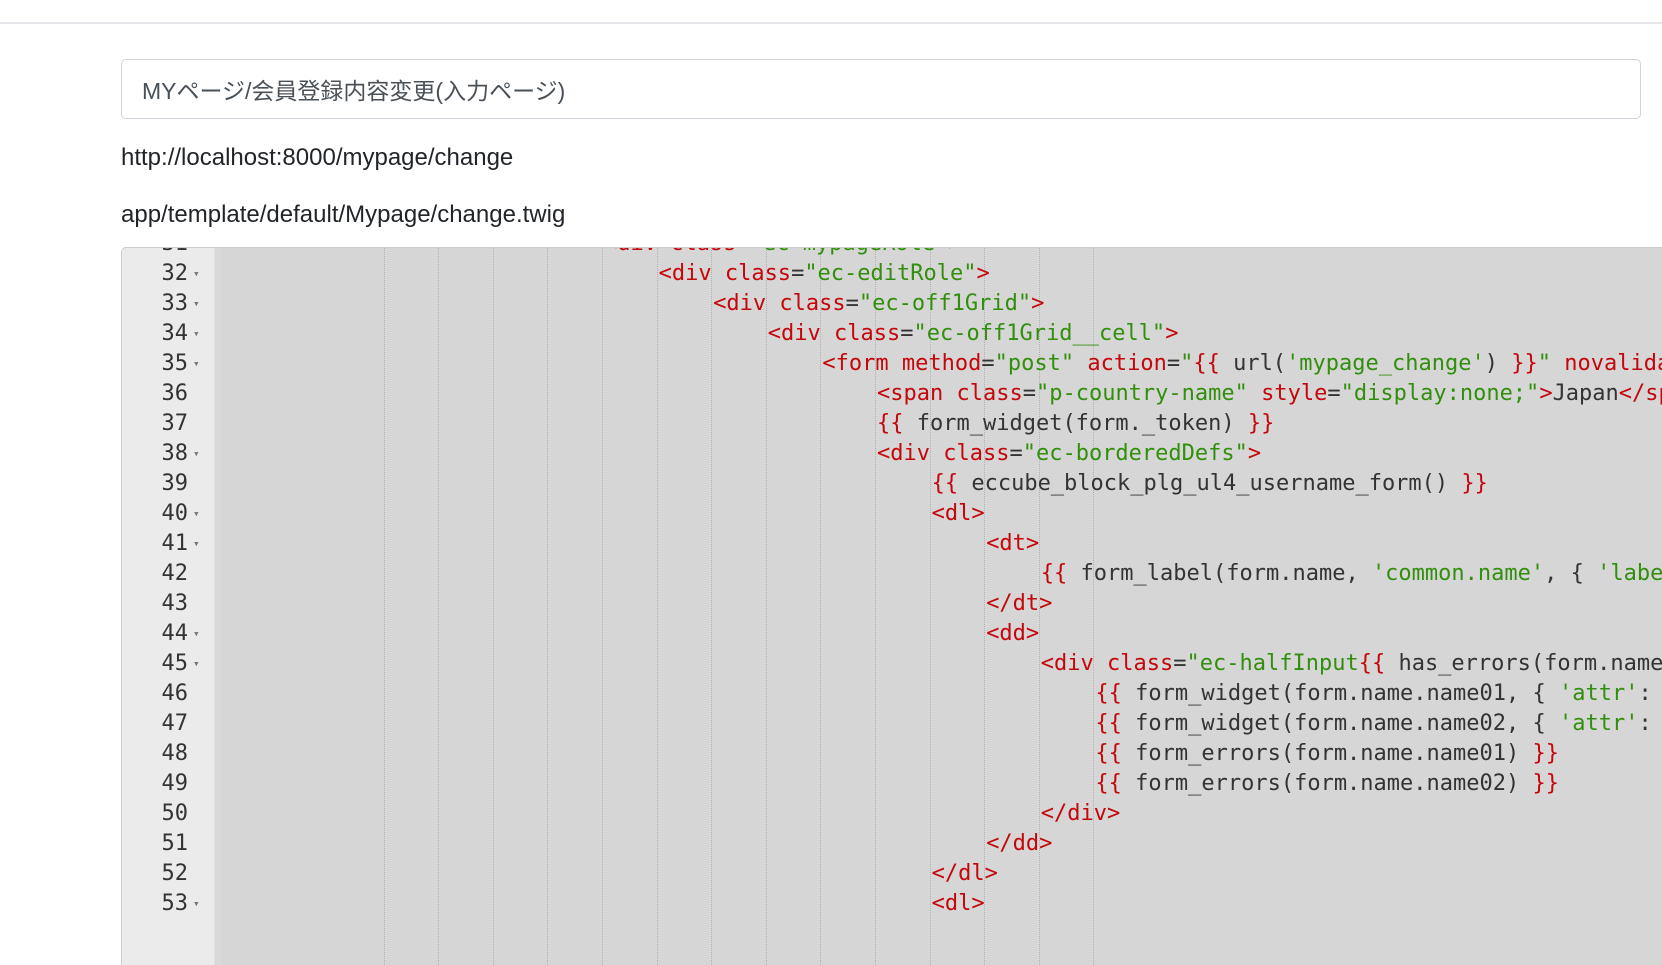 Image resolution: width=1662 pixels, height=965 pixels. Describe the element at coordinates (1458, 573) in the screenshot. I see `code-token: 'common.name'` at that location.